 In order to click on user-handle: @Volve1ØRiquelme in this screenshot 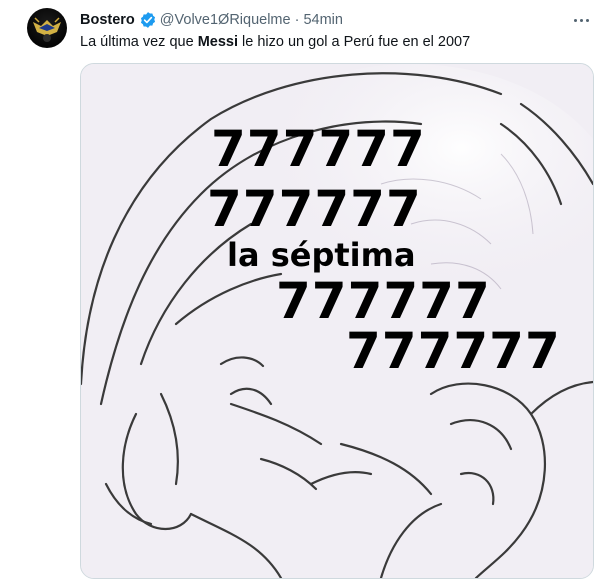, I will do `click(225, 20)`.